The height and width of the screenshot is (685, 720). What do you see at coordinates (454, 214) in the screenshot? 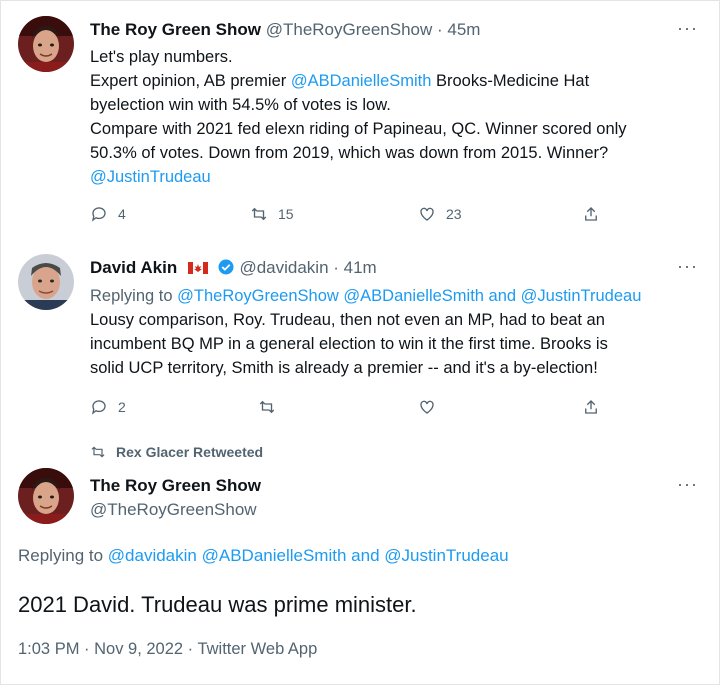
I see `like-count: 23` at bounding box center [454, 214].